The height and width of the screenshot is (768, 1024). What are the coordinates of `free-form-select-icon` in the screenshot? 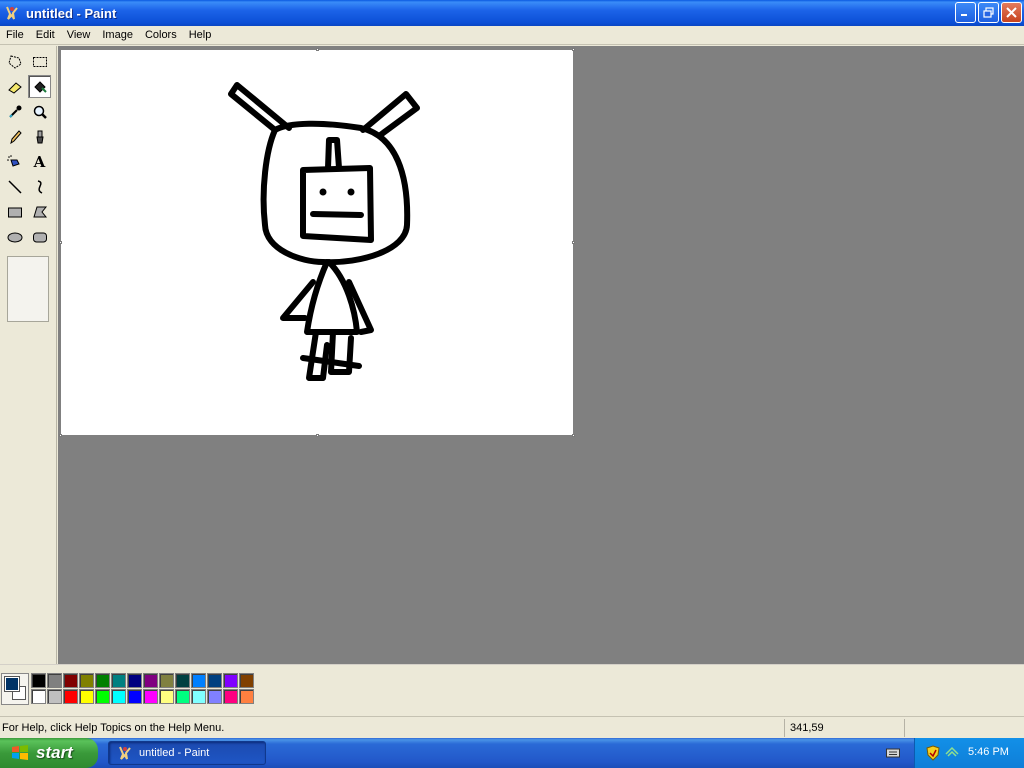 It's located at (14, 61).